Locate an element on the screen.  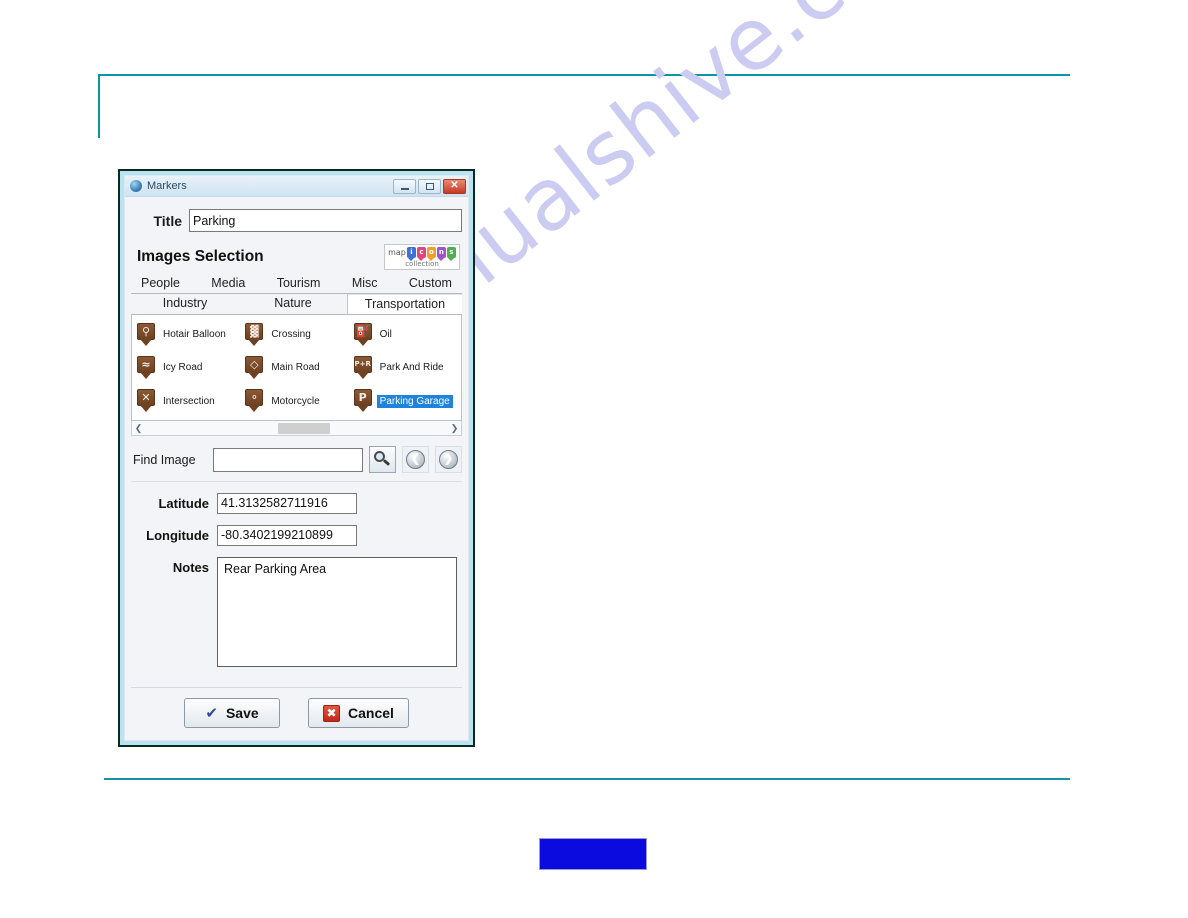
globe-icon is located at coordinates (136, 186).